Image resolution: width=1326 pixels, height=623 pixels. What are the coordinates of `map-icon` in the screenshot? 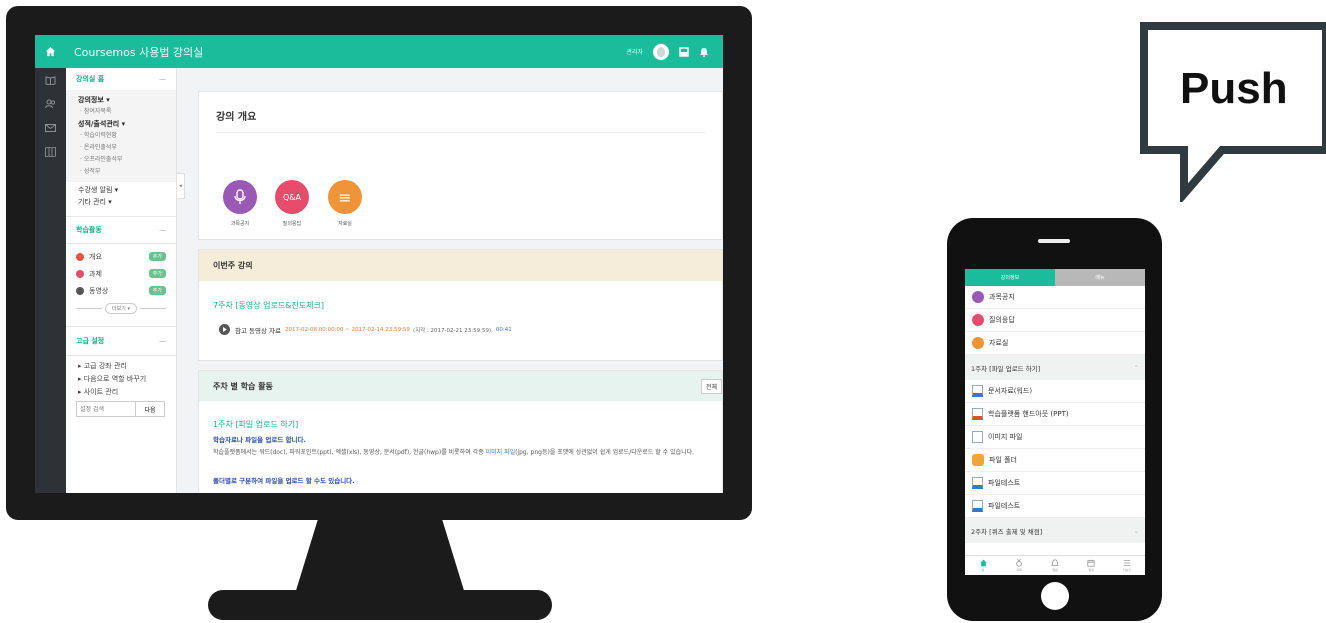 It's located at (50, 152).